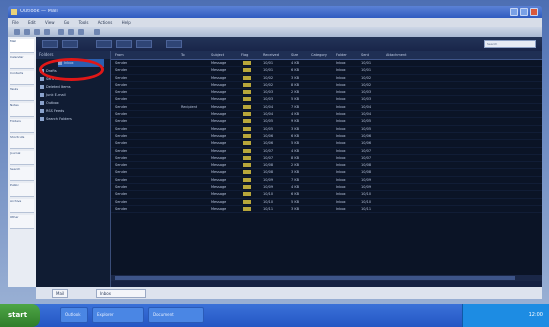 The height and width of the screenshot is (327, 549). What do you see at coordinates (75, 119) in the screenshot?
I see `folder-node: Search Folders` at bounding box center [75, 119].